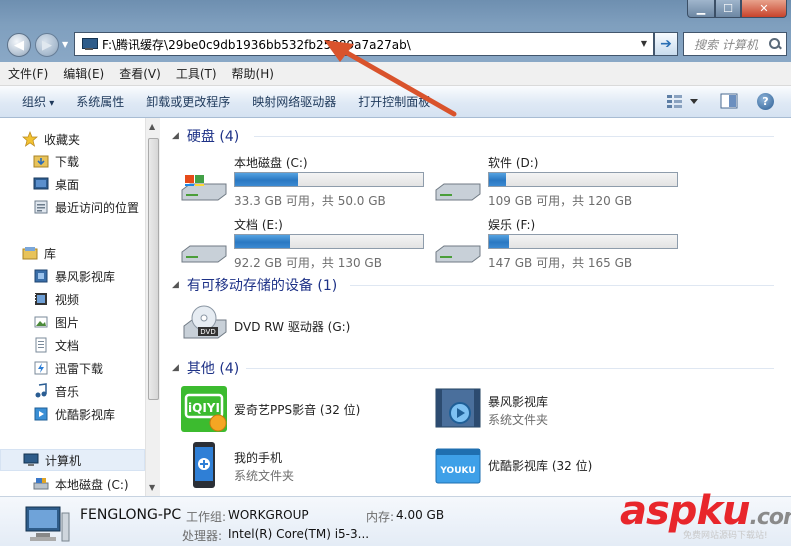  What do you see at coordinates (196, 73) in the screenshot?
I see `menu-tools: 工具(T)` at bounding box center [196, 73].